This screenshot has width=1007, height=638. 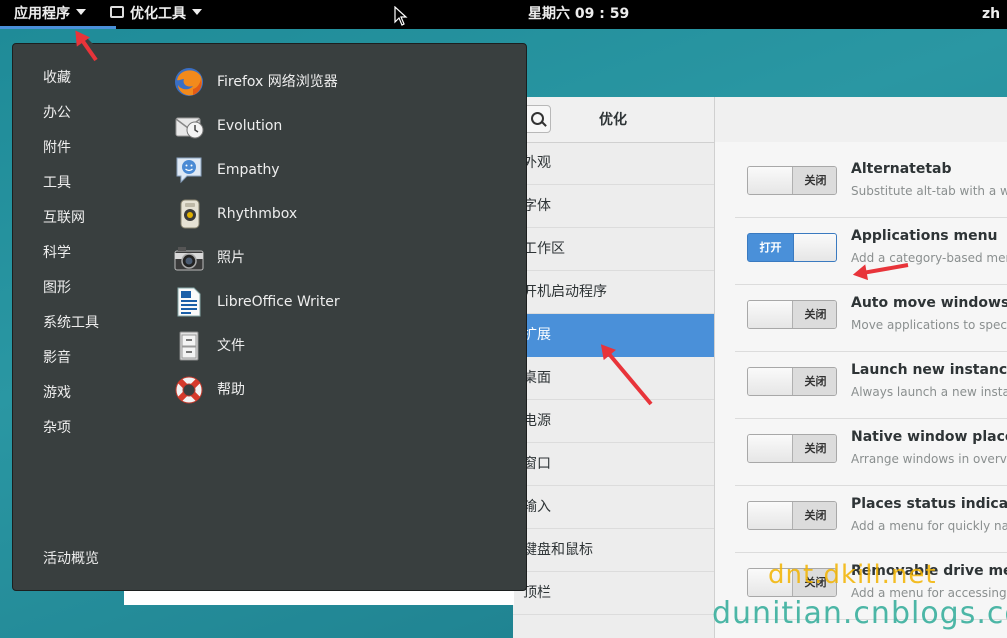 What do you see at coordinates (257, 214) in the screenshot?
I see `app-label: Rhythmbox` at bounding box center [257, 214].